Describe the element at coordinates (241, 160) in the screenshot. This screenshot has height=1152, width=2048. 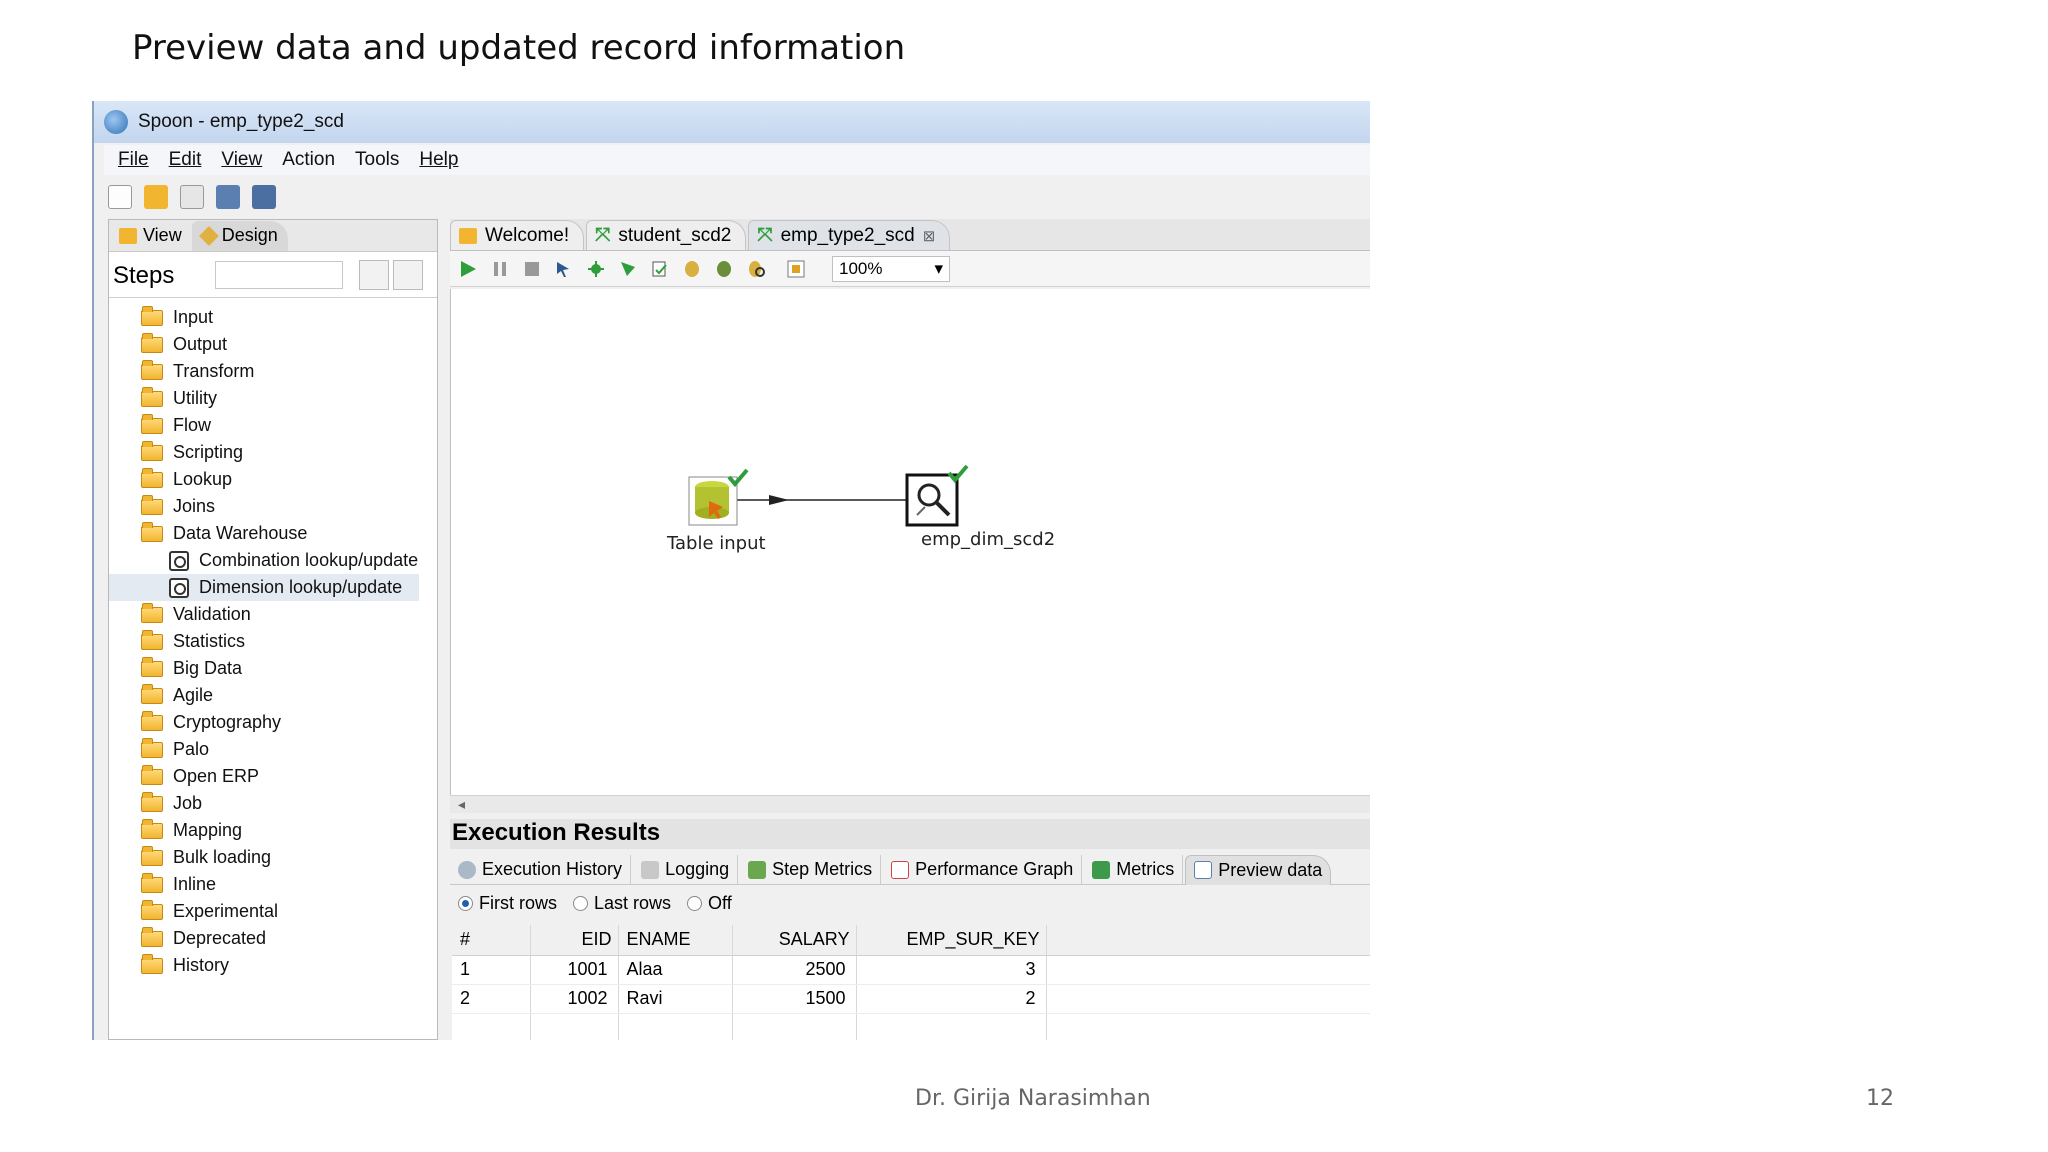
I see `menu-view: View` at that location.